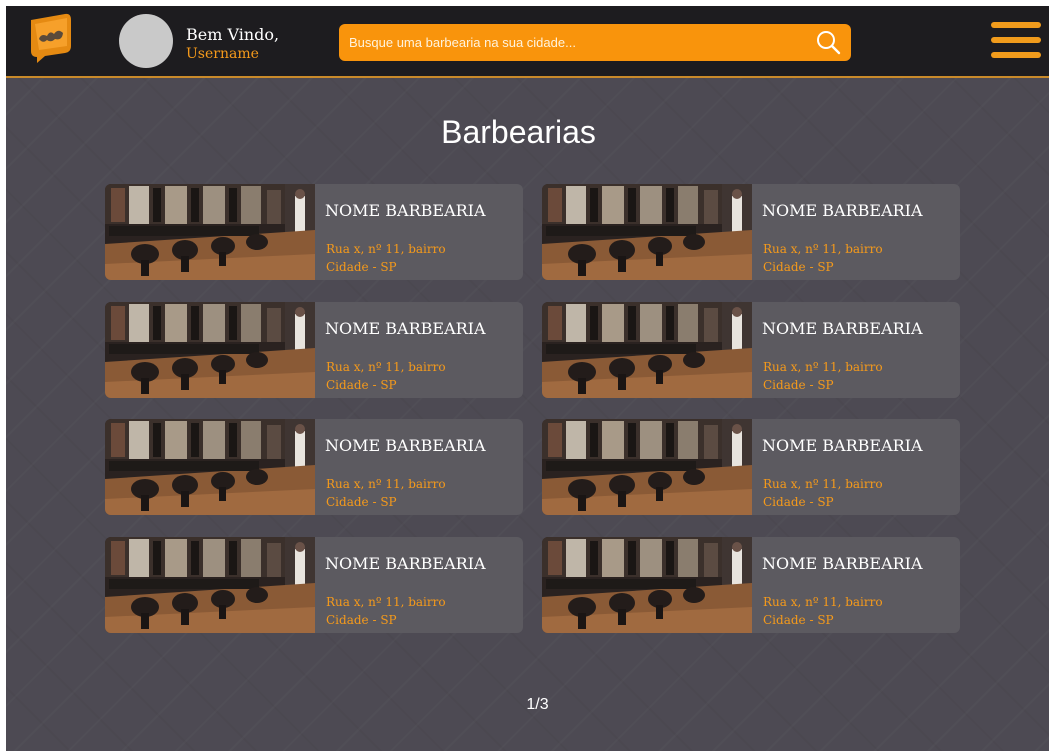 The image size is (1049, 751). I want to click on mustache-chat-logo-icon, so click(50, 38).